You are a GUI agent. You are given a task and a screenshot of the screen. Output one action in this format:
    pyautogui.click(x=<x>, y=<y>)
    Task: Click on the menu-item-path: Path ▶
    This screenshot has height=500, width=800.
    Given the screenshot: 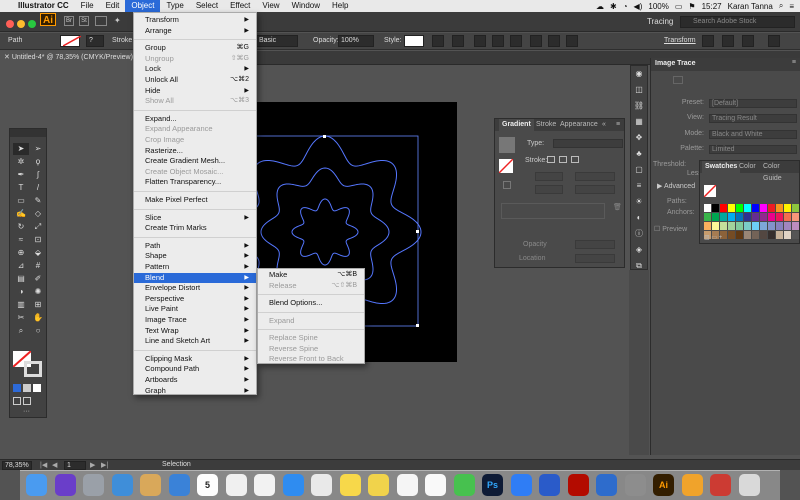 What is the action you would take?
    pyautogui.click(x=195, y=246)
    